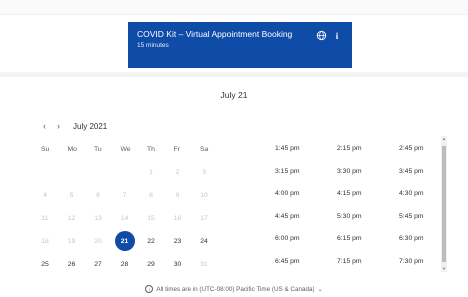 This screenshot has width=468, height=297. What do you see at coordinates (355, 224) in the screenshot?
I see `time-slot: 5:30 pm` at bounding box center [355, 224].